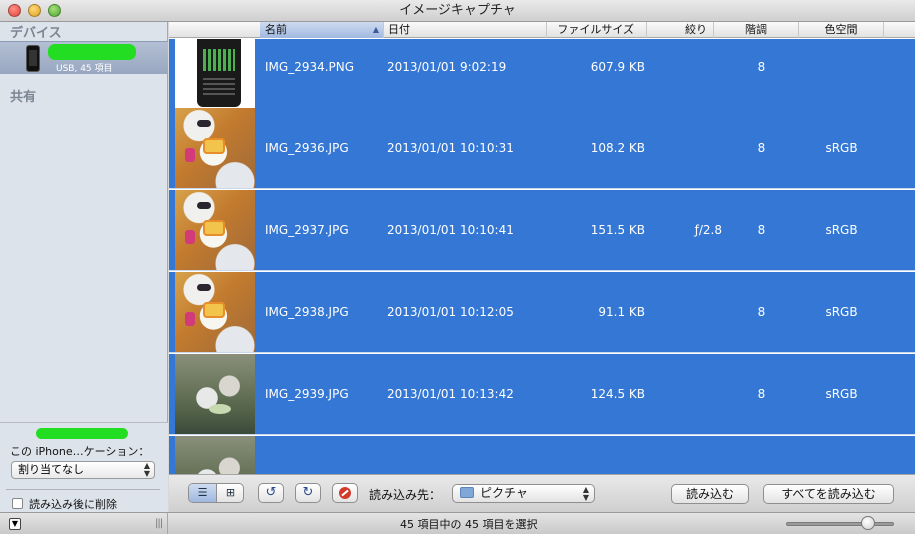 The width and height of the screenshot is (915, 534). Describe the element at coordinates (54, 10) in the screenshot. I see `zoom-window-button` at that location.